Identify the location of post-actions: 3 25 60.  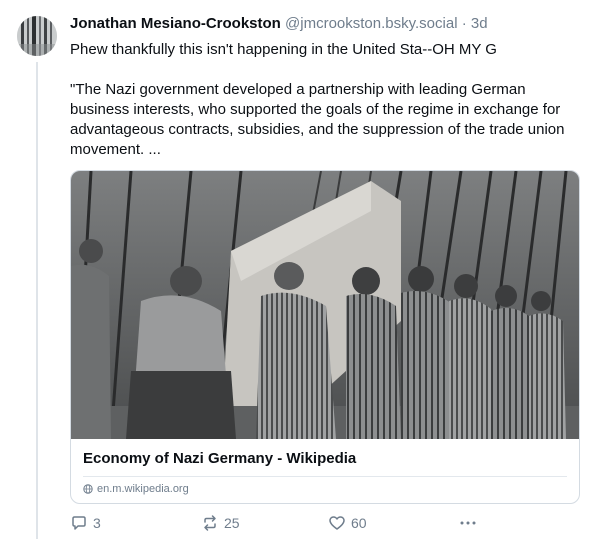
(325, 524).